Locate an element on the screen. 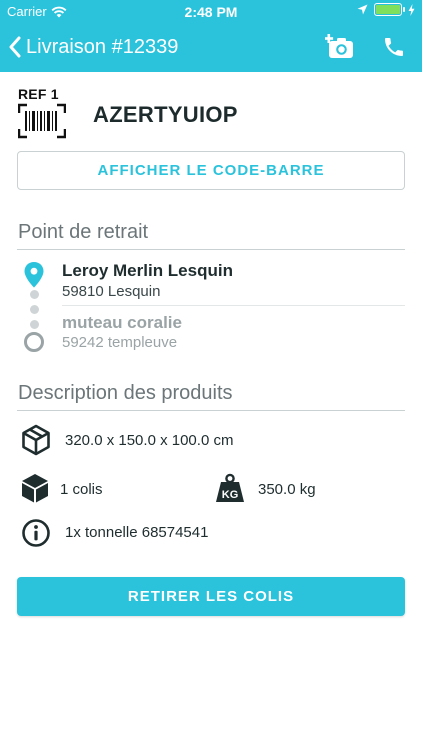 This screenshot has width=422, height=750. stop-divider is located at coordinates (233, 305).